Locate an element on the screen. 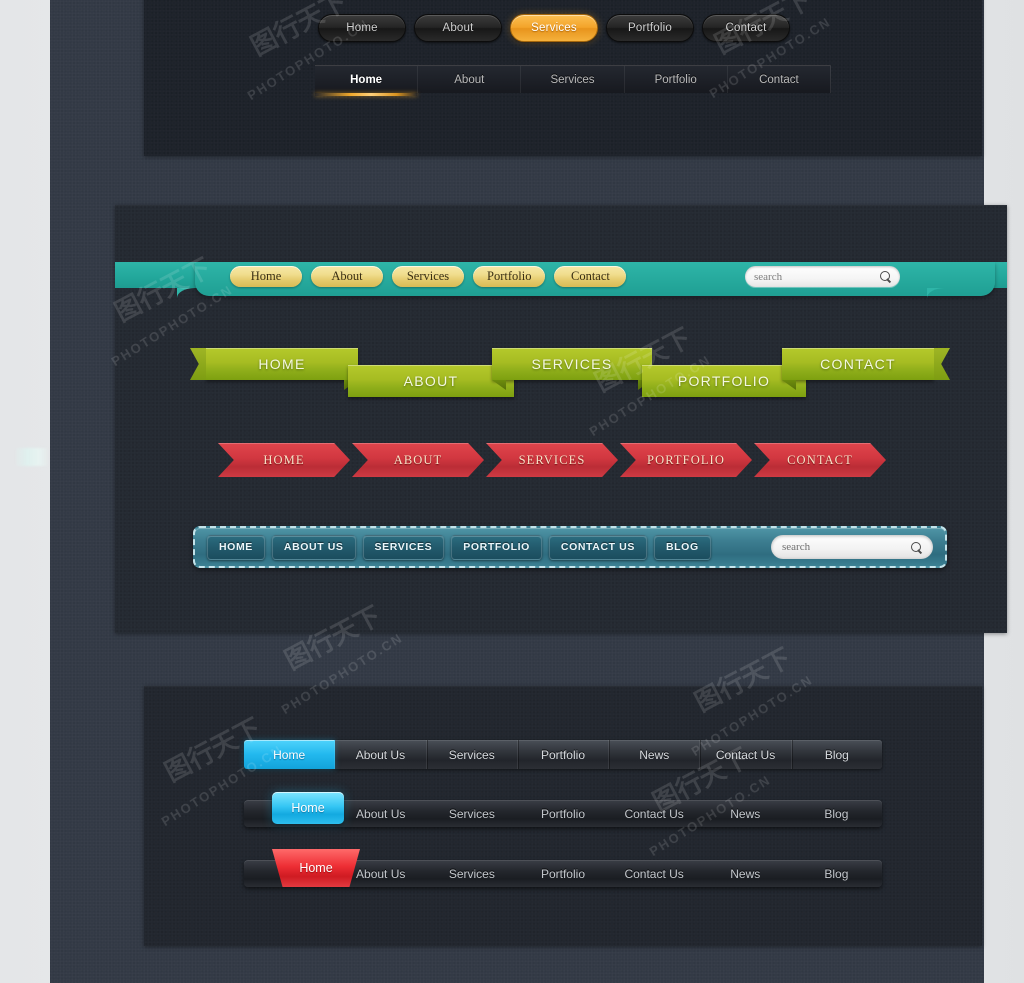  teal-item-contact: Contact is located at coordinates (590, 276).